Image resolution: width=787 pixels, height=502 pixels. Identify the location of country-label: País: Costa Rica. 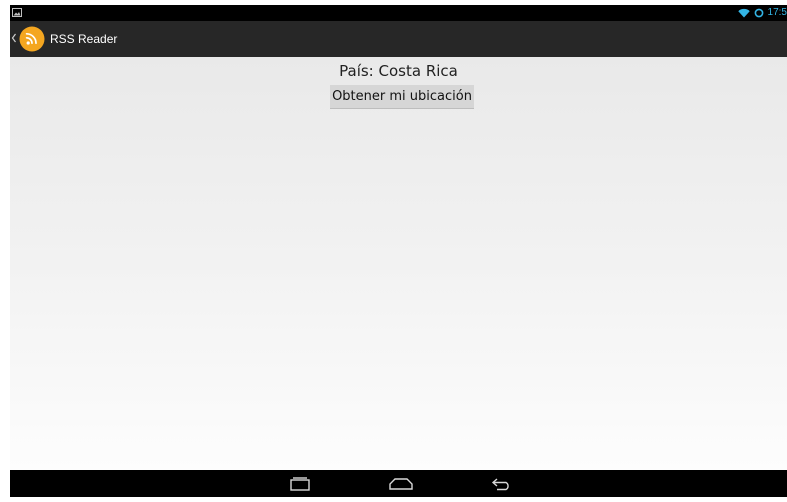
(398, 71).